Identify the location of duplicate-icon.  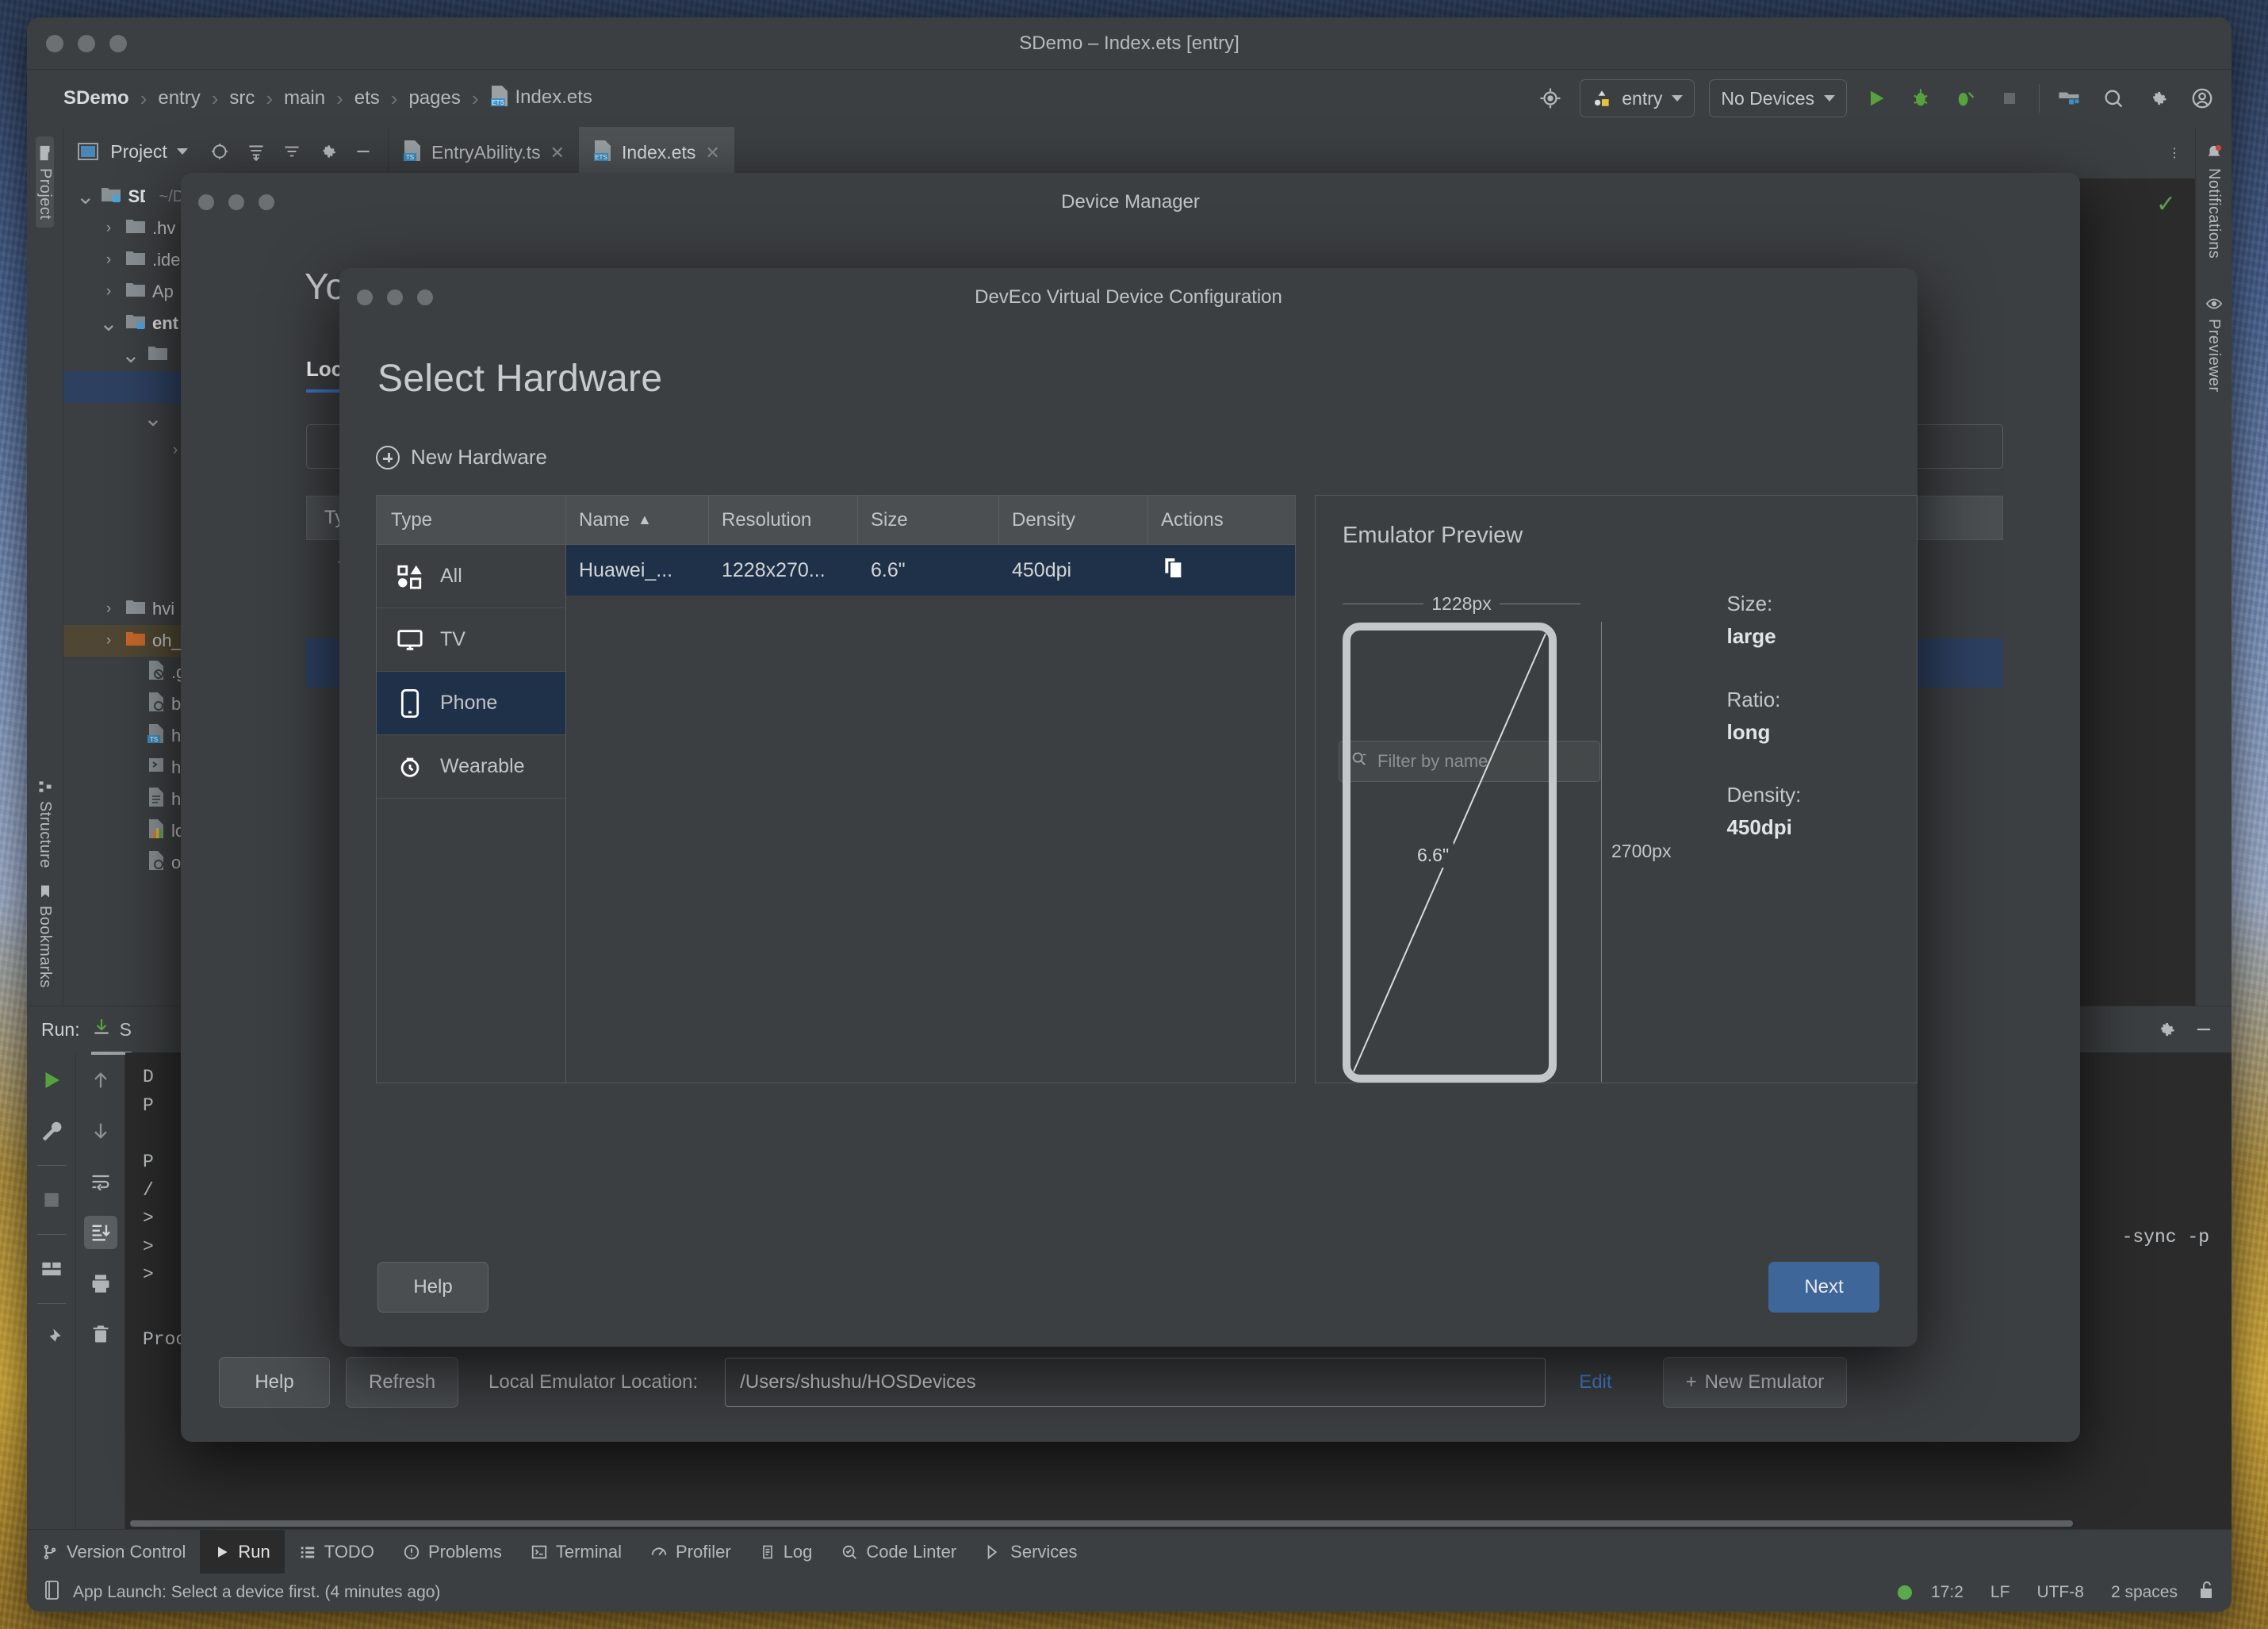
(1173, 570).